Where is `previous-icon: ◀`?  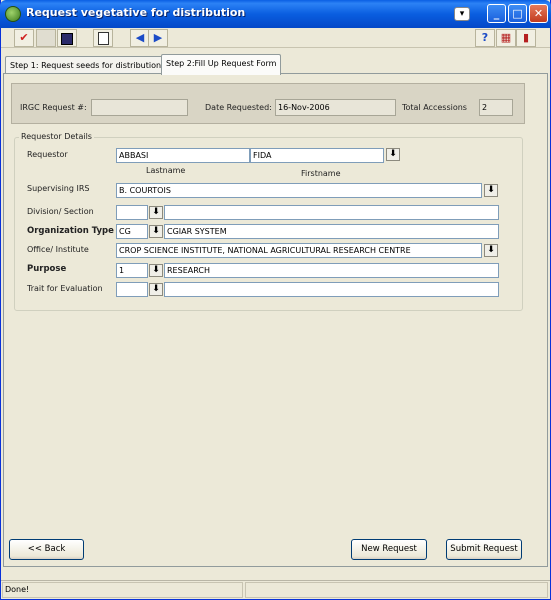
previous-icon: ◀ is located at coordinates (140, 37).